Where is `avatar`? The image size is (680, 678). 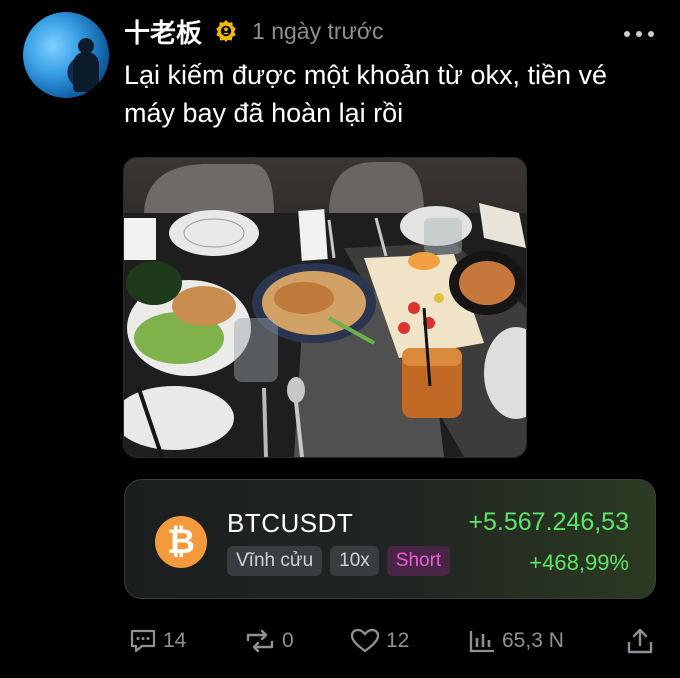 avatar is located at coordinates (66, 55).